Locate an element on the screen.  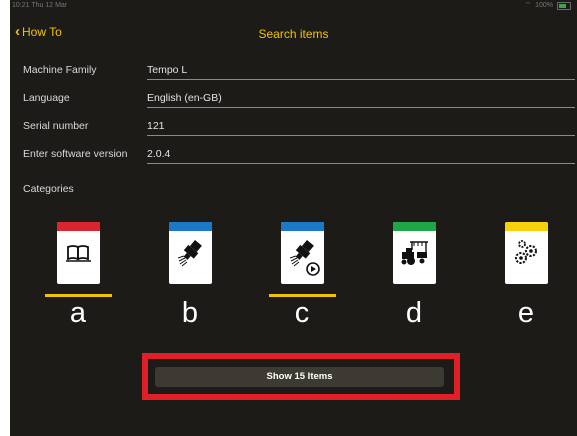
category-letter: b is located at coordinates (190, 313).